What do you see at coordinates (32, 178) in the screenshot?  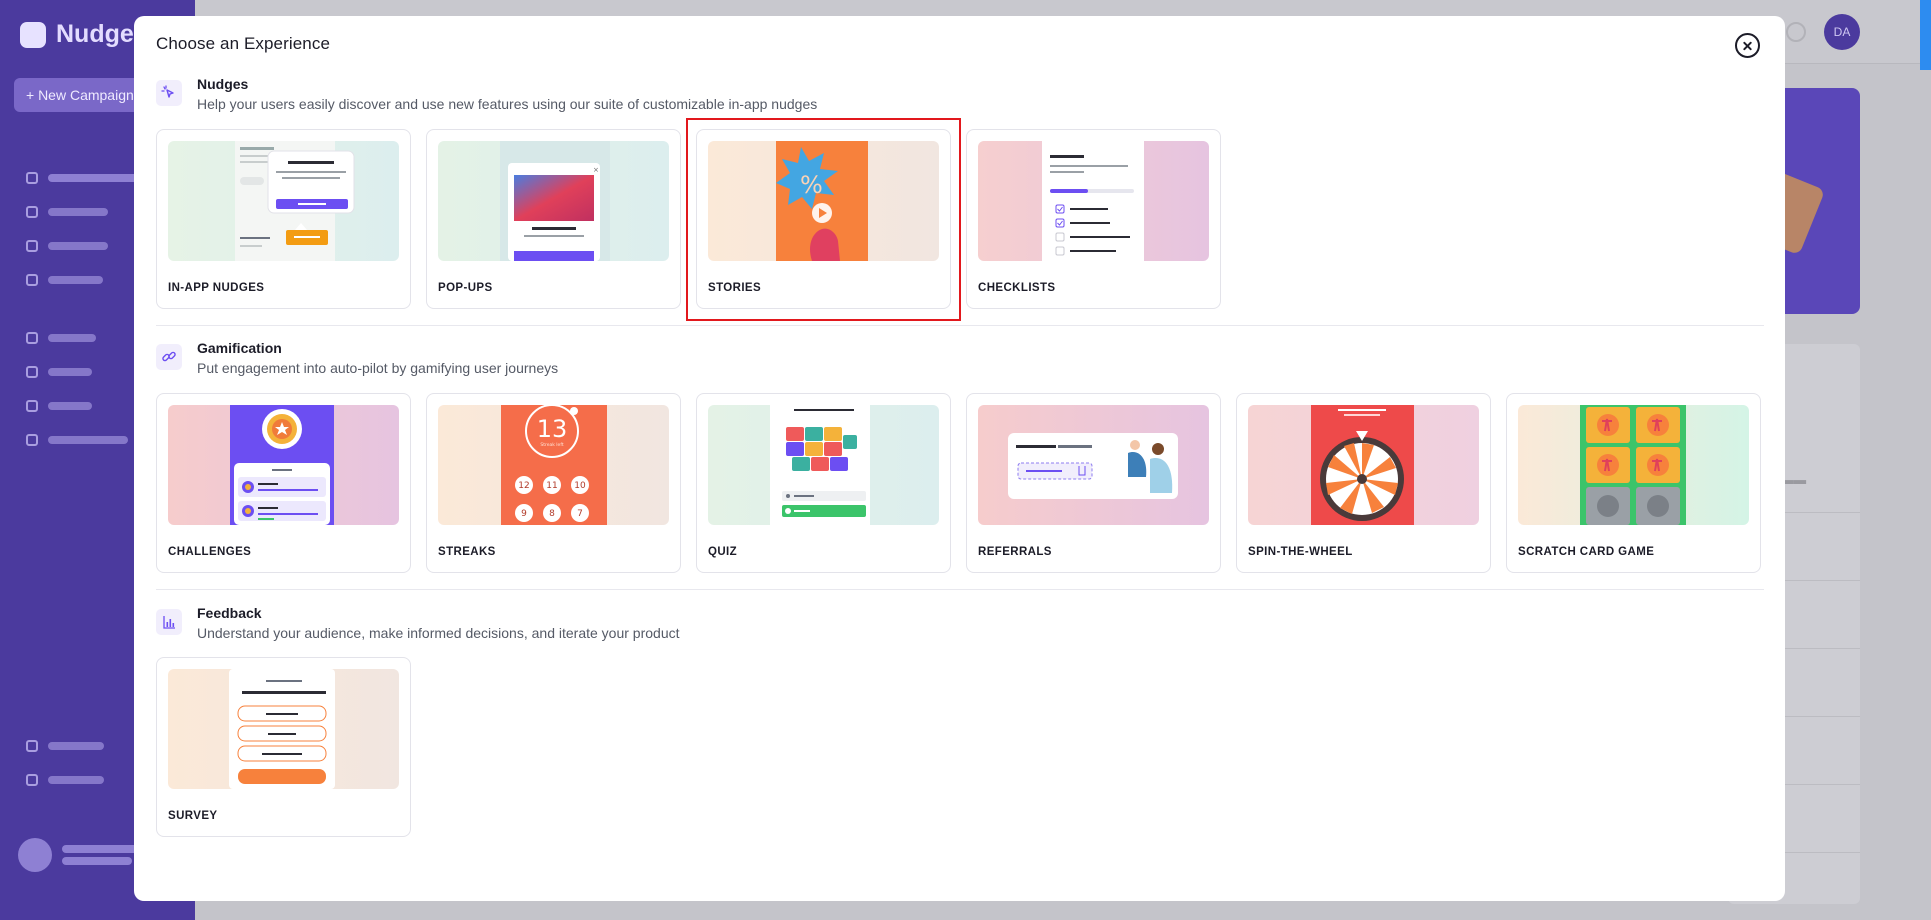 I see `campaigns-icon` at bounding box center [32, 178].